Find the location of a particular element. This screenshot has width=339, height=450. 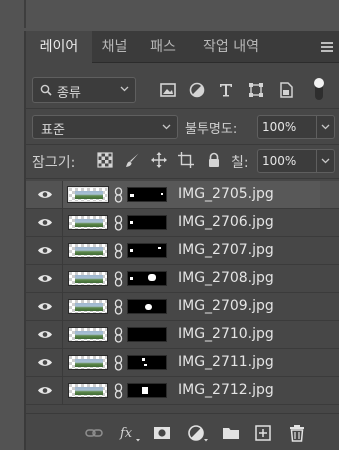

shape-layer-filter-icon is located at coordinates (256, 90).